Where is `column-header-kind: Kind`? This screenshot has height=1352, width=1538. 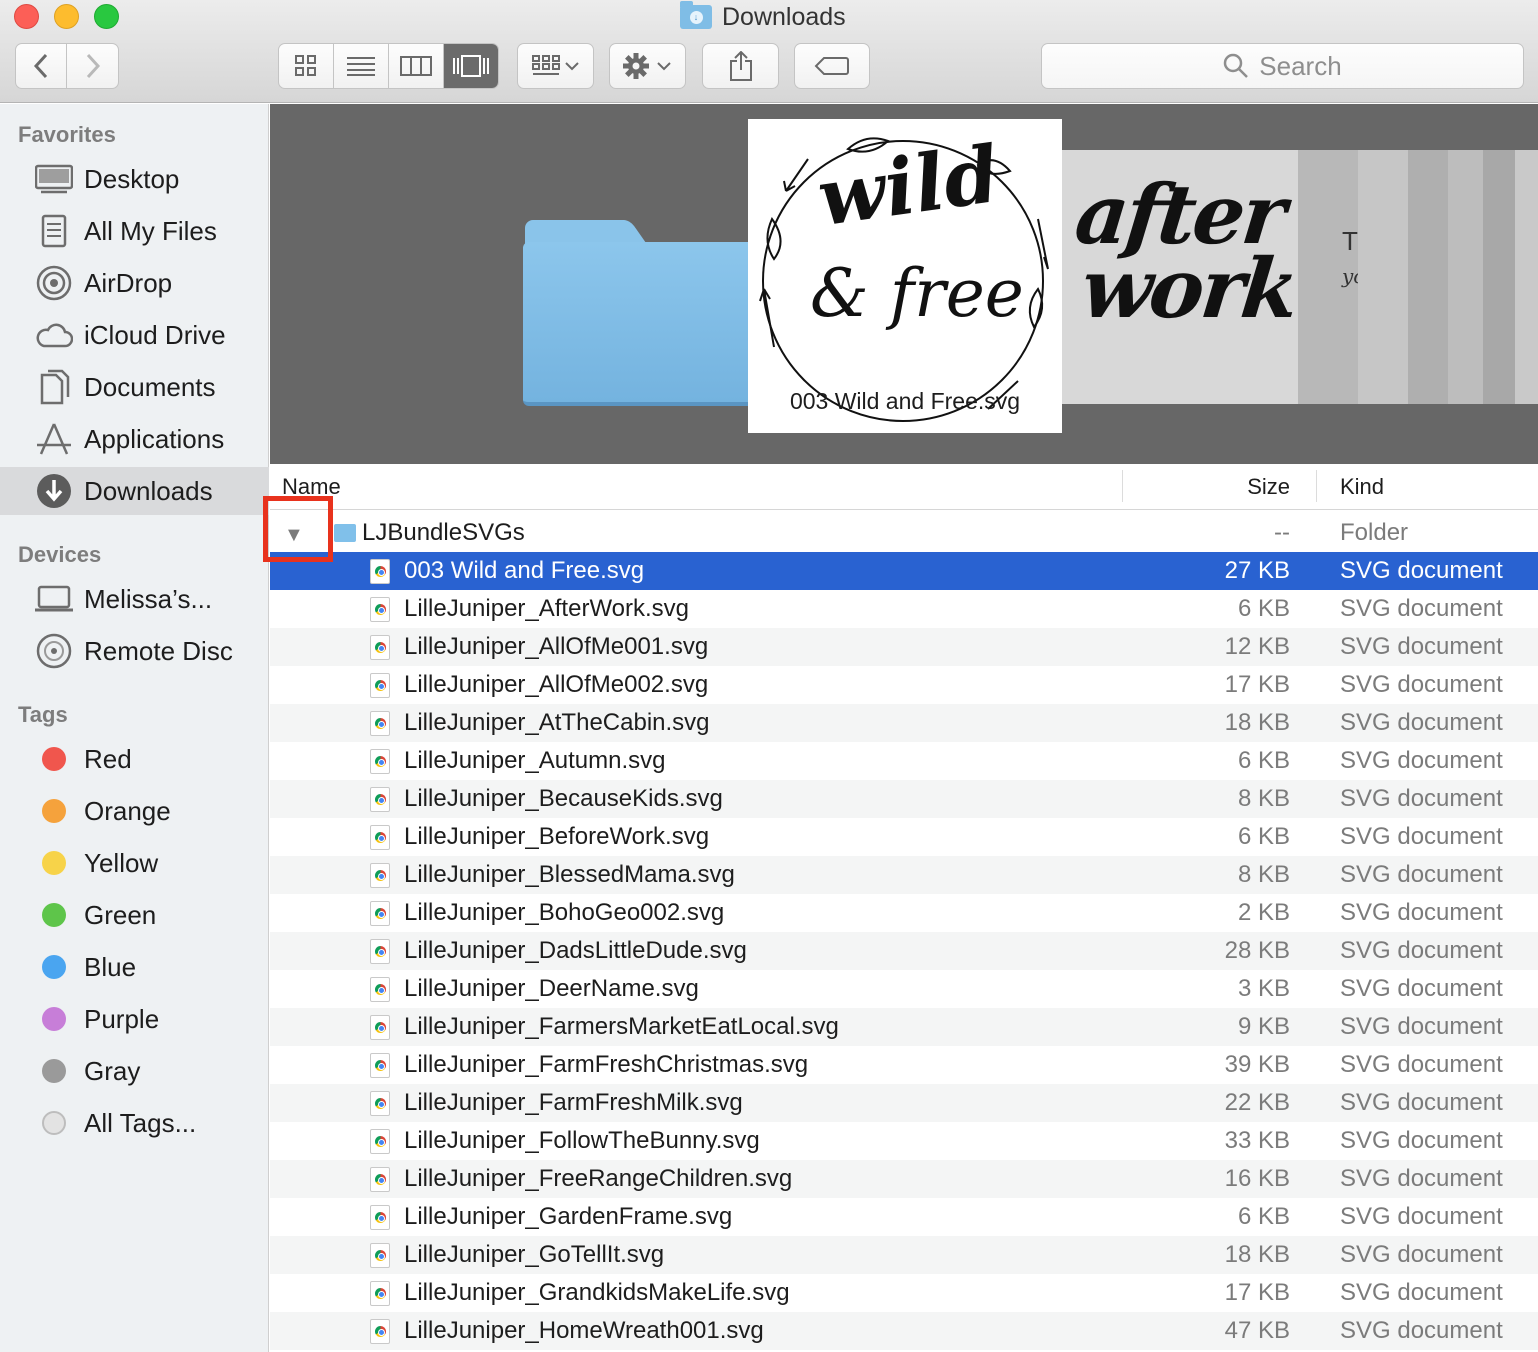
column-header-kind: Kind is located at coordinates (1362, 487).